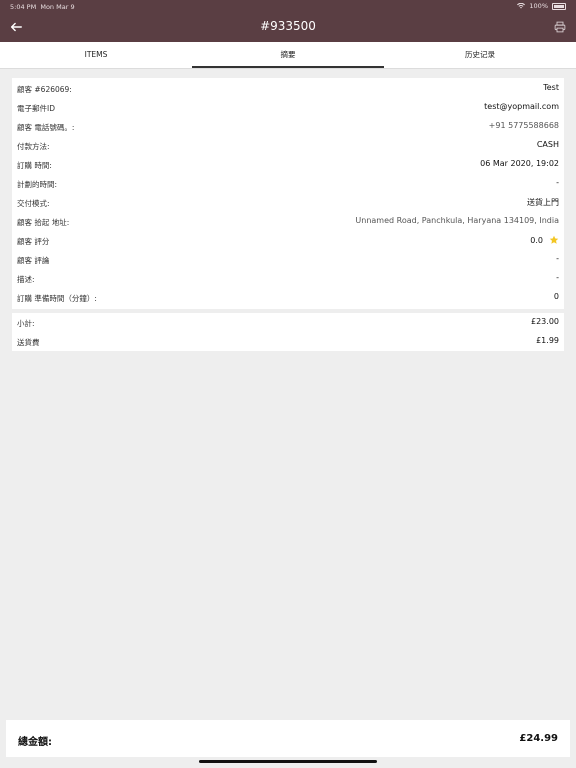 The image size is (576, 768). What do you see at coordinates (547, 144) in the screenshot?
I see `detail-value: CASH` at bounding box center [547, 144].